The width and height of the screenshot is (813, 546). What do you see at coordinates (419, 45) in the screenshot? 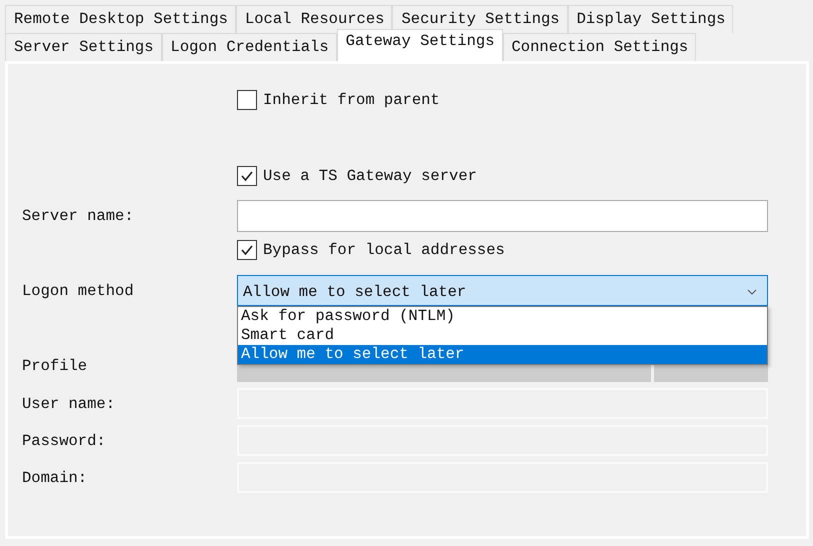
I see `tab: Gateway Settings` at bounding box center [419, 45].